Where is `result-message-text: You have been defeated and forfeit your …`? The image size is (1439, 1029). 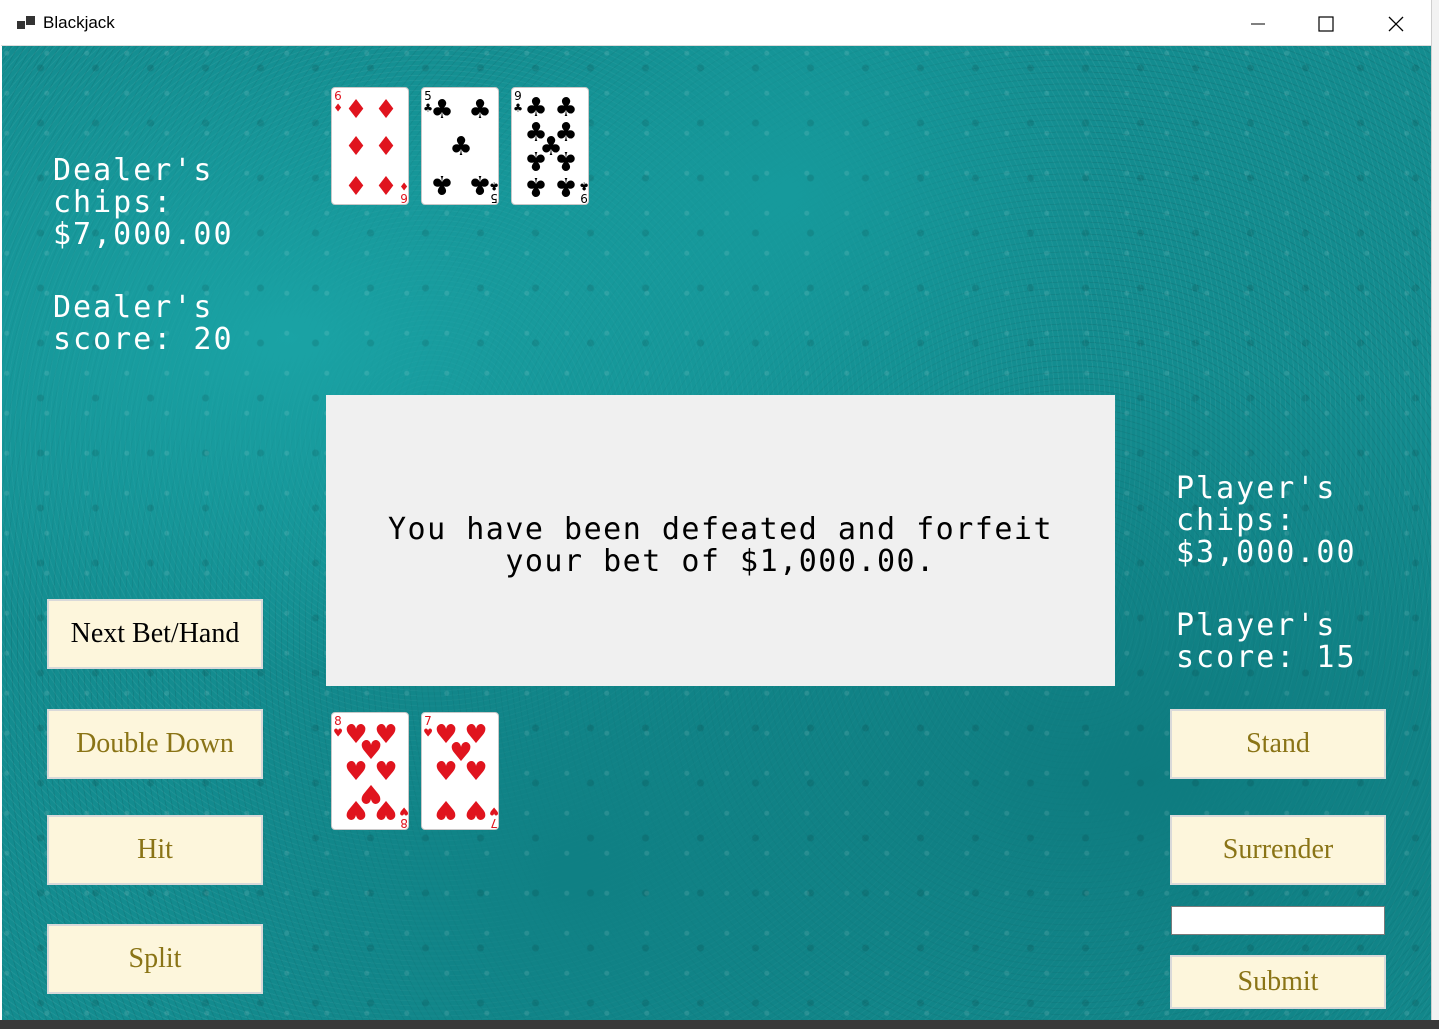 result-message-text: You have been defeated and forfeit your … is located at coordinates (720, 545).